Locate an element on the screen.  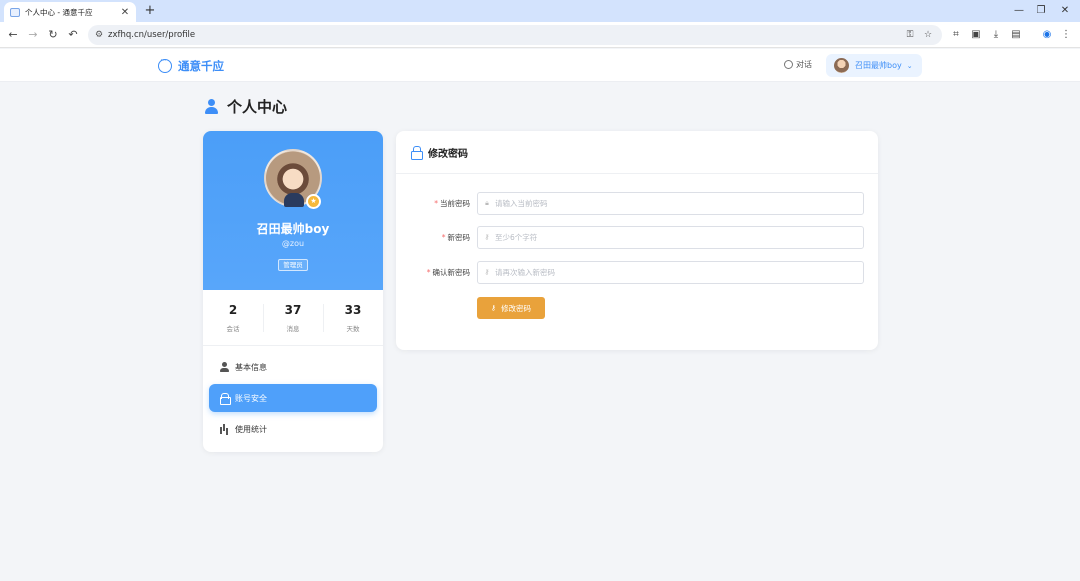
menu-item-account-security: 账号安全 is located at coordinates (293, 398).